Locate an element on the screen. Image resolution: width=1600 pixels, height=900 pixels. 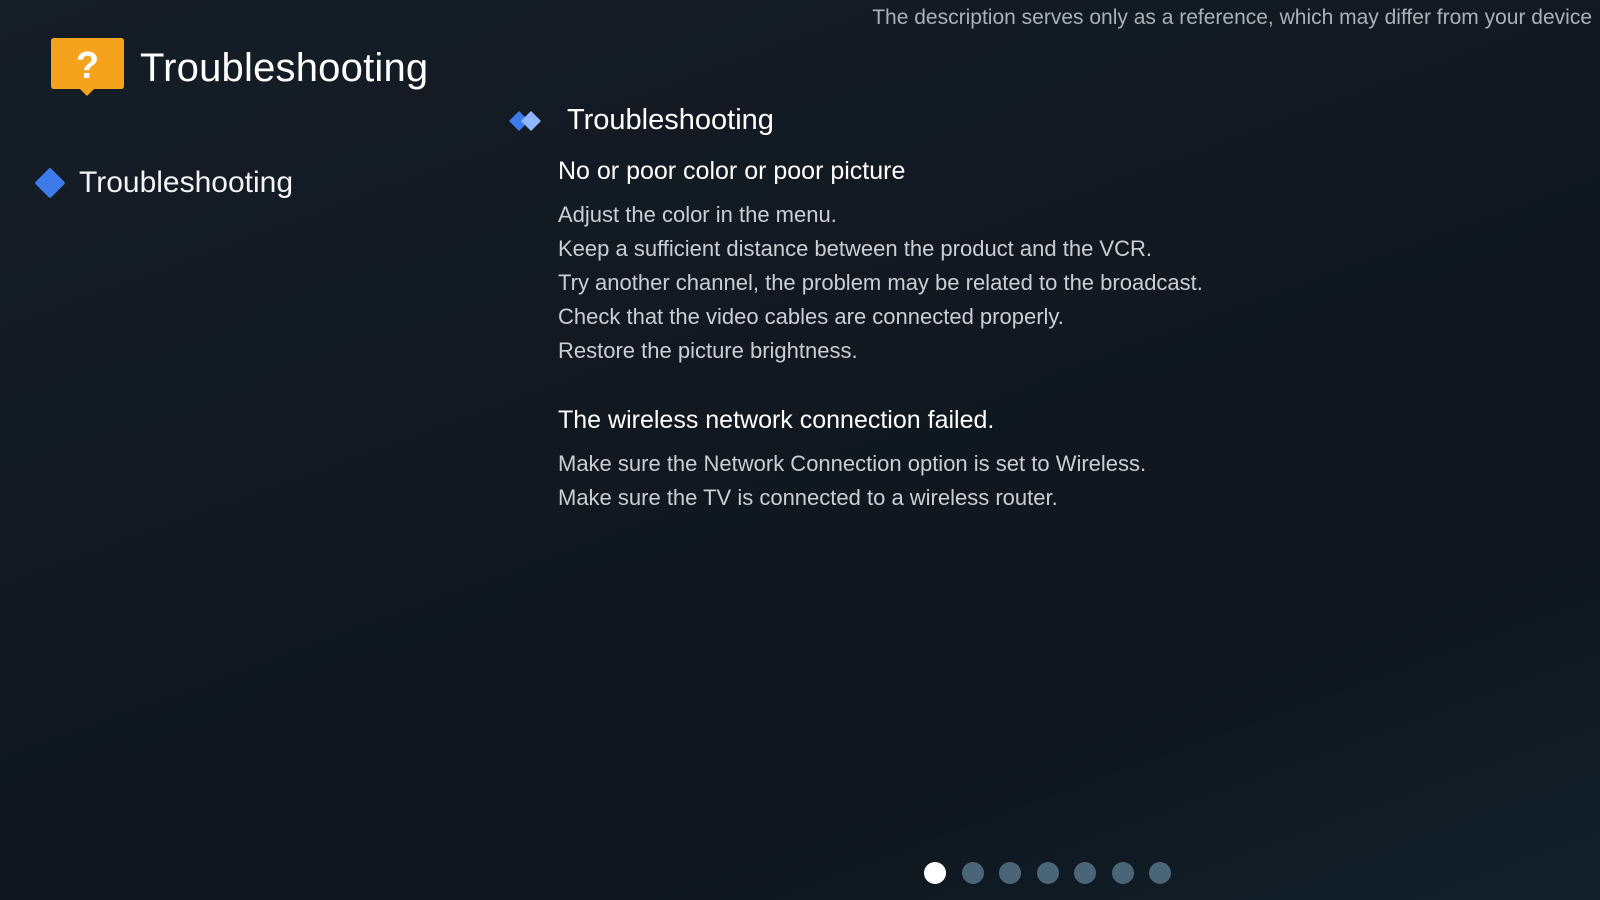
page-title: Troubleshooting is located at coordinates (284, 67).